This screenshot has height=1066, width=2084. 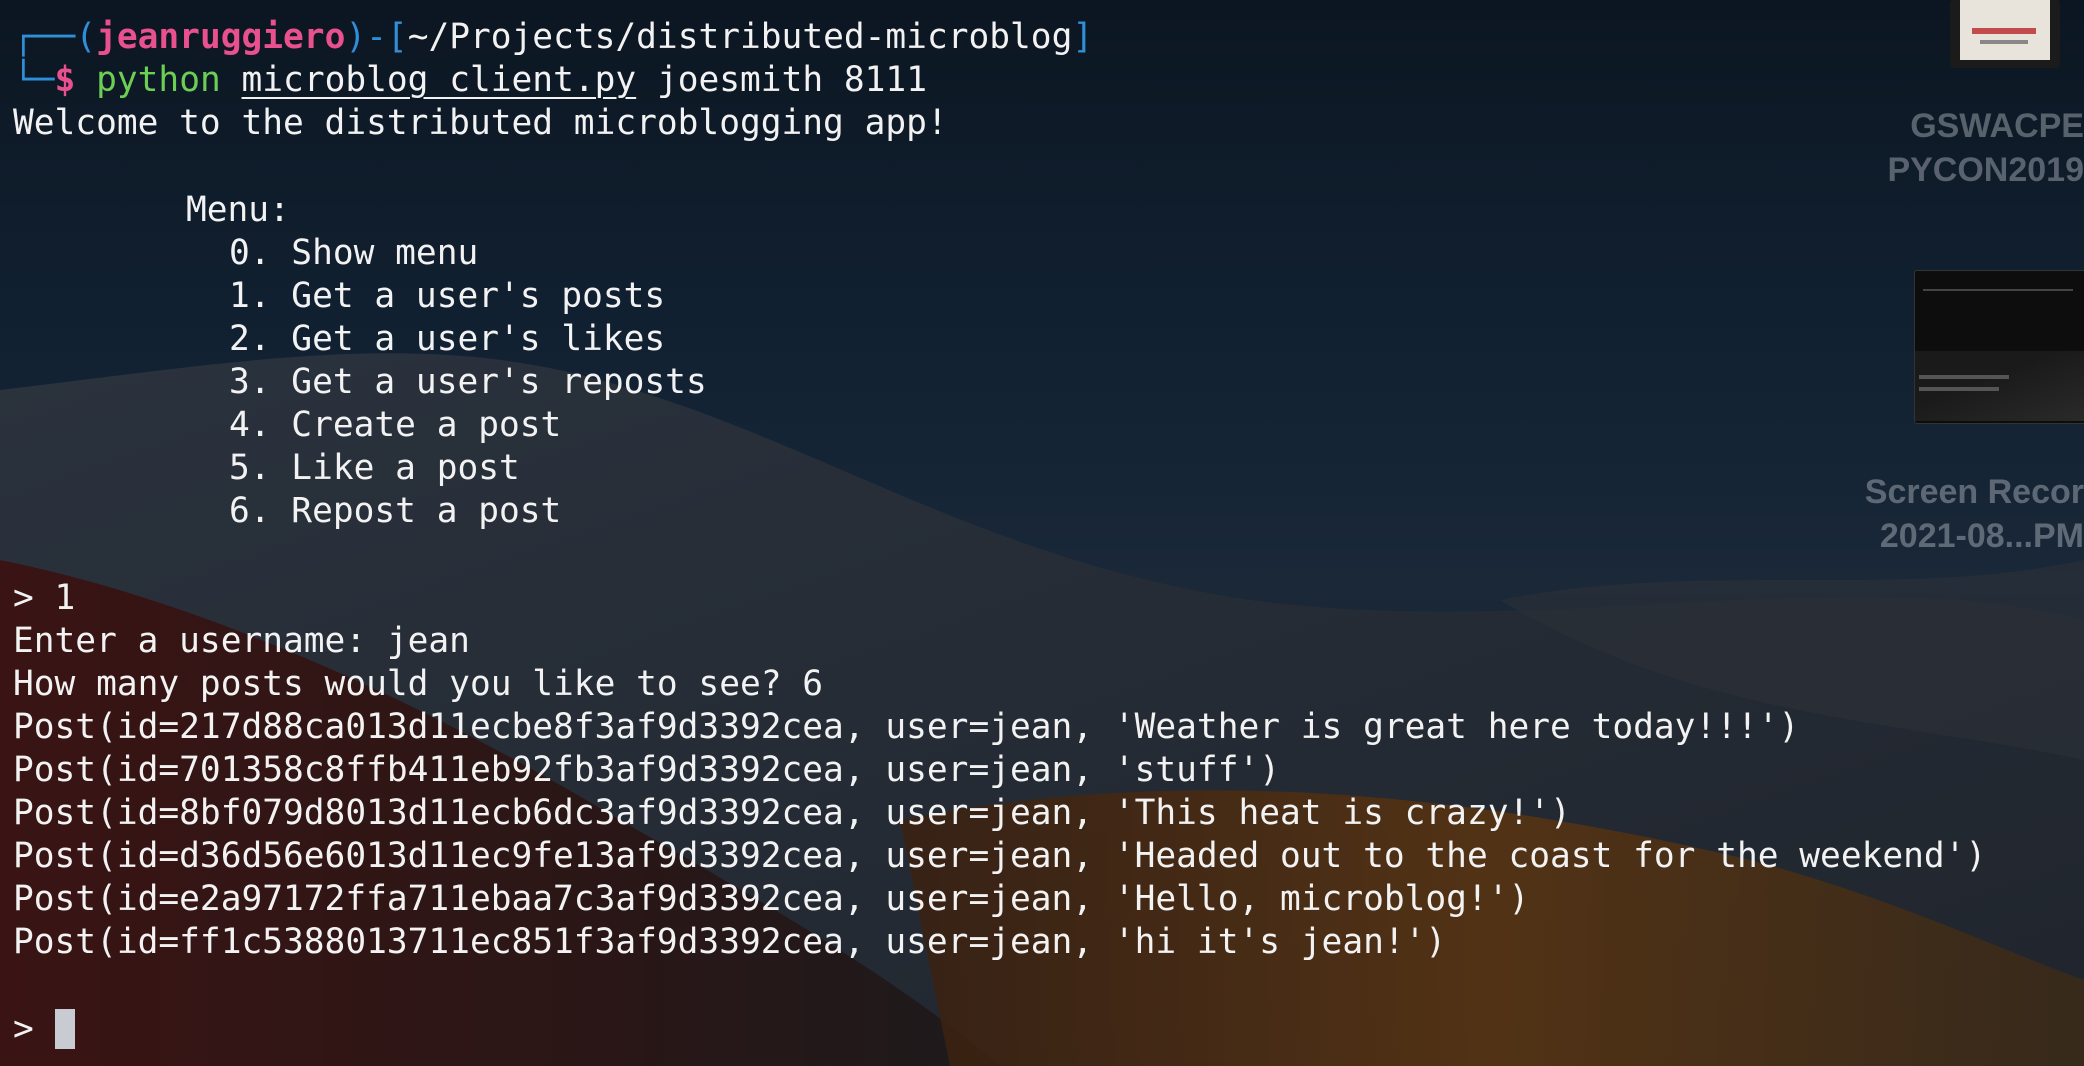 What do you see at coordinates (64, 1029) in the screenshot?
I see `text-cursor` at bounding box center [64, 1029].